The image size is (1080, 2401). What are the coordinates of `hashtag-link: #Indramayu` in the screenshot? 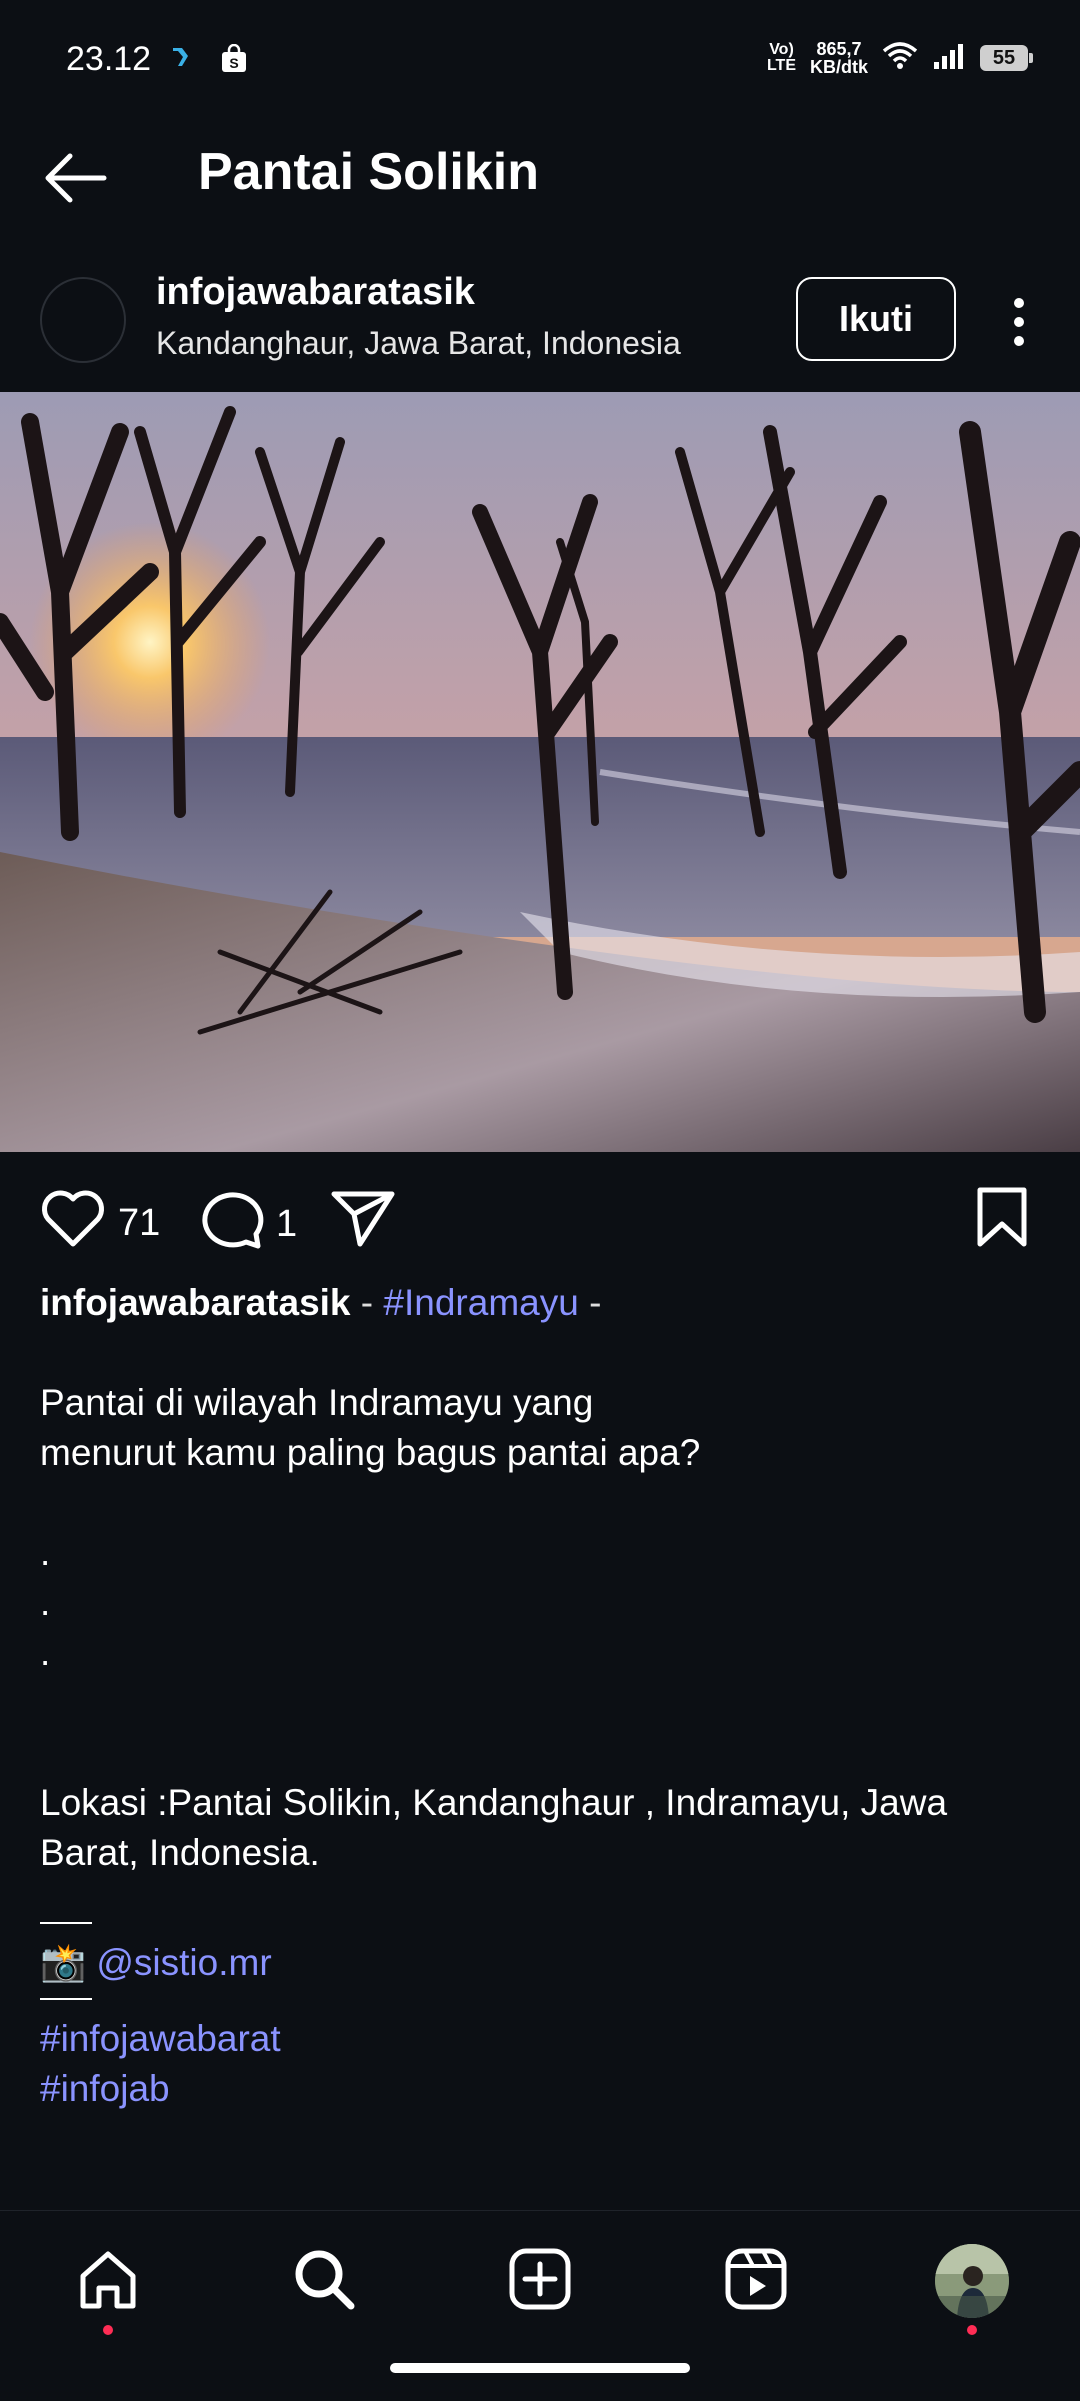 It's located at (480, 1302).